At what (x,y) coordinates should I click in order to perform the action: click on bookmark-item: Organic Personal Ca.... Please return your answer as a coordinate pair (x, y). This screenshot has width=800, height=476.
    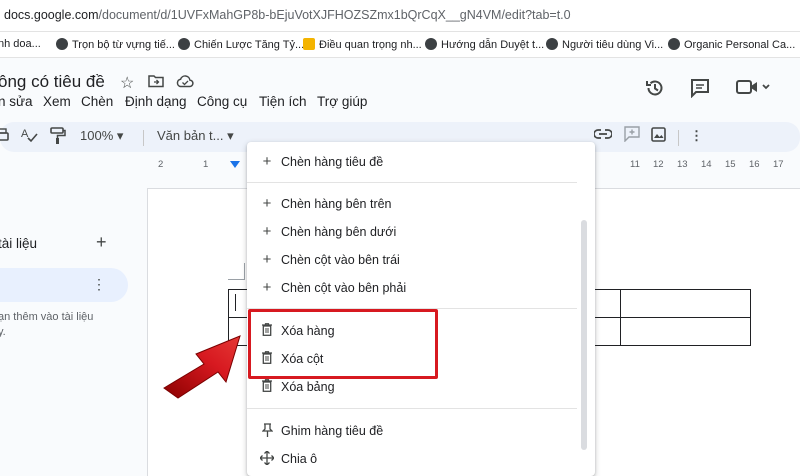
    Looking at the image, I should click on (731, 44).